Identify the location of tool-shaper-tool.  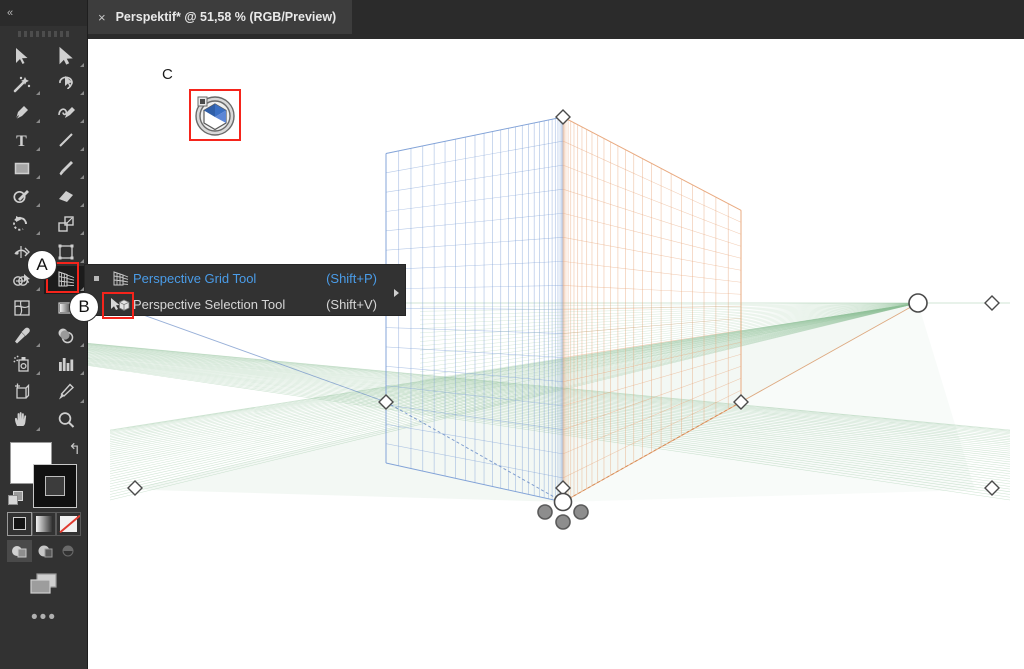
(22, 196).